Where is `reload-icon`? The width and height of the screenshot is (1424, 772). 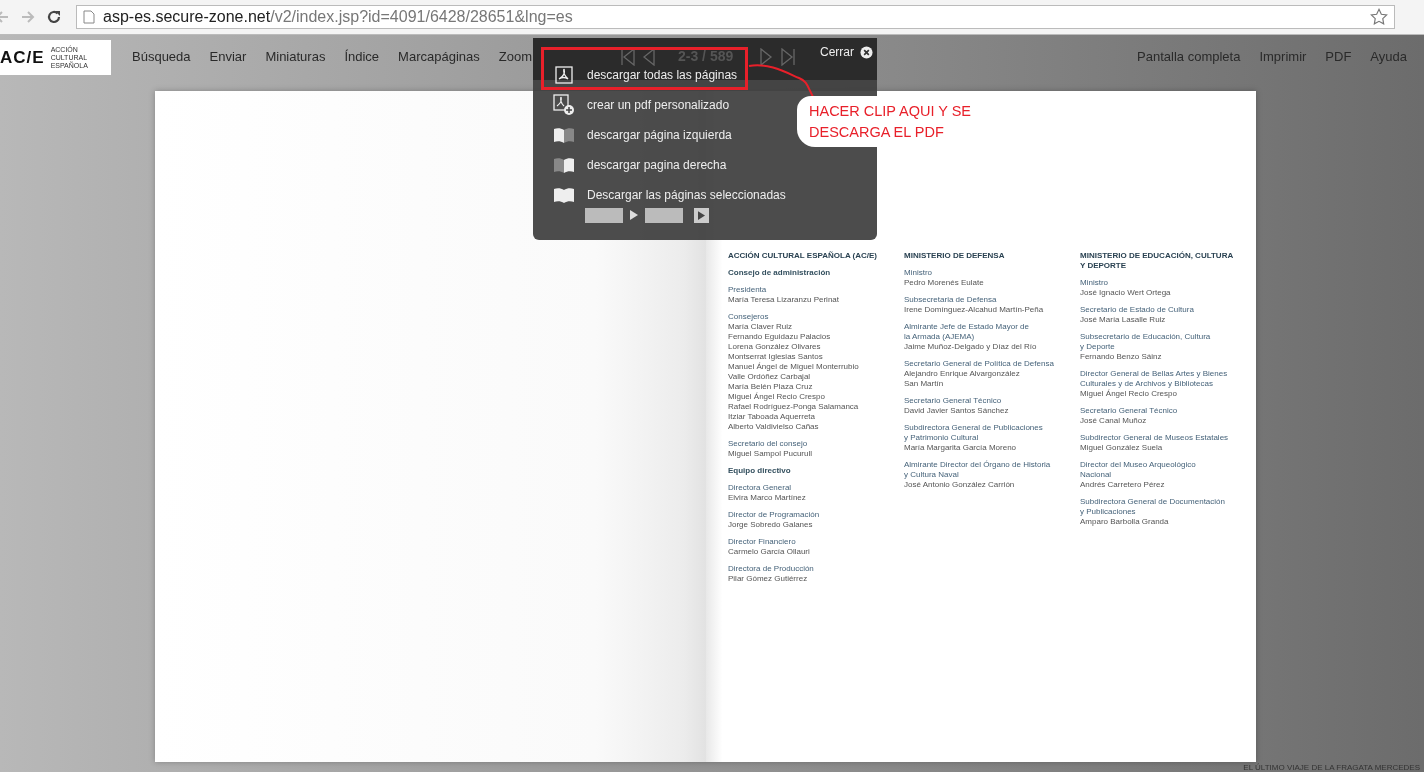 reload-icon is located at coordinates (54, 17).